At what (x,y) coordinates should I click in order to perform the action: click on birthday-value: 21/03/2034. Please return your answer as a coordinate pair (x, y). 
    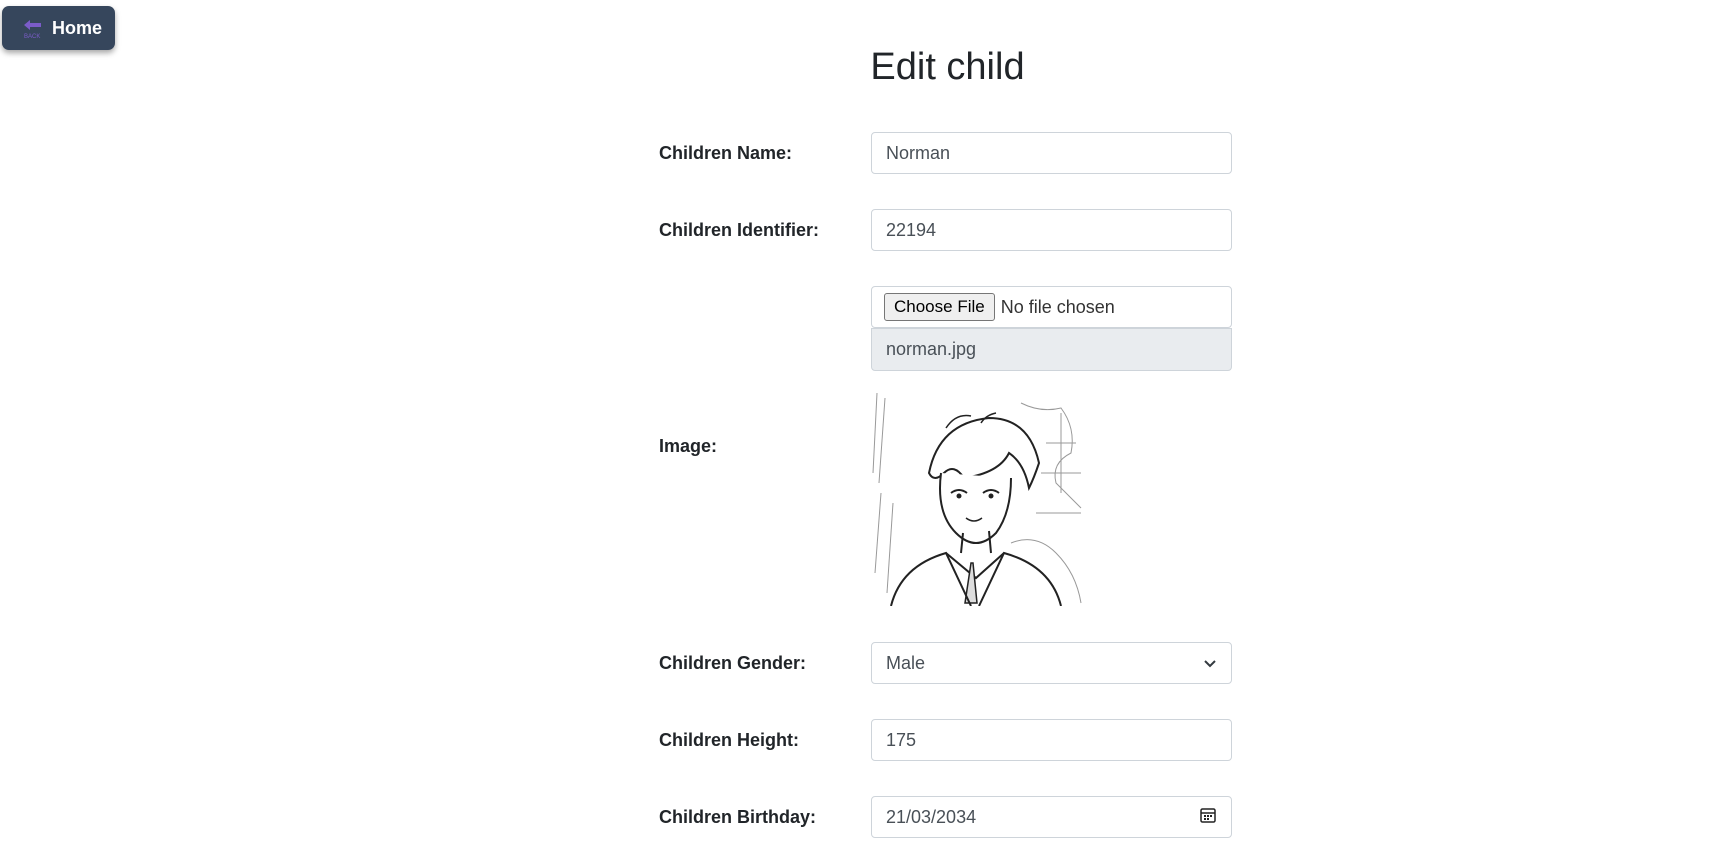
    Looking at the image, I should click on (931, 816).